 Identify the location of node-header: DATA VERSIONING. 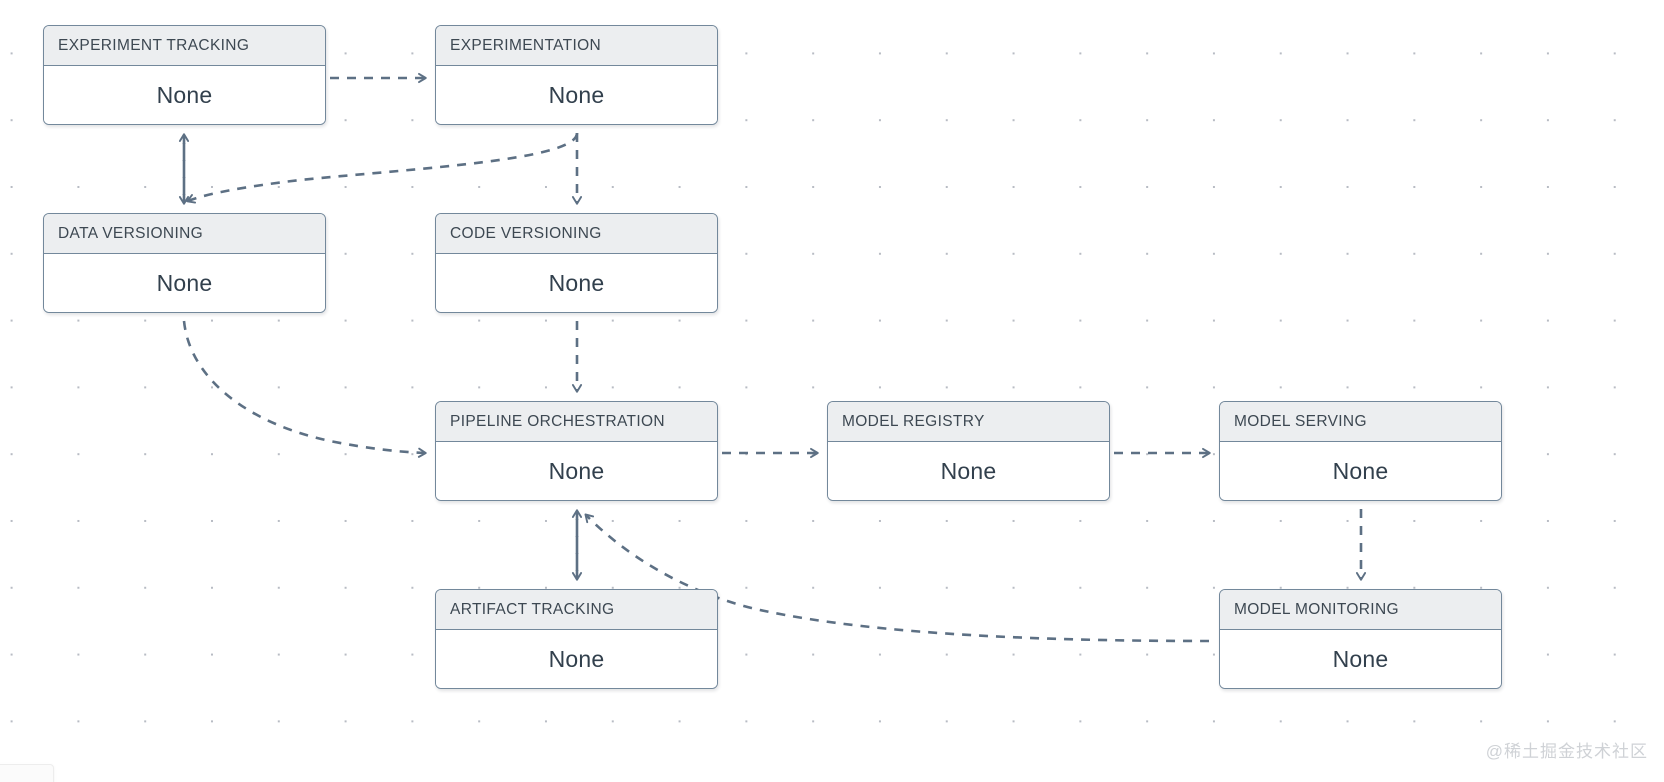
(184, 234).